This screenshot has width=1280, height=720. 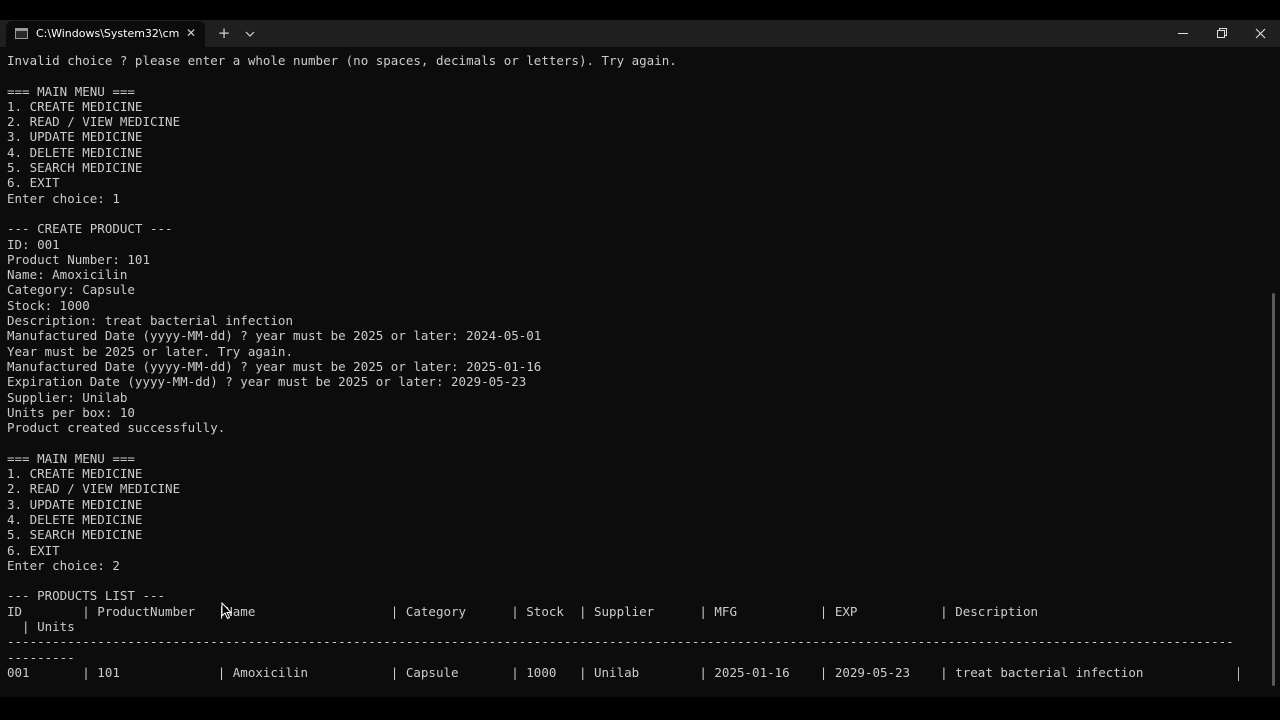 I want to click on terminal-line: ID: 001, so click(x=33, y=244).